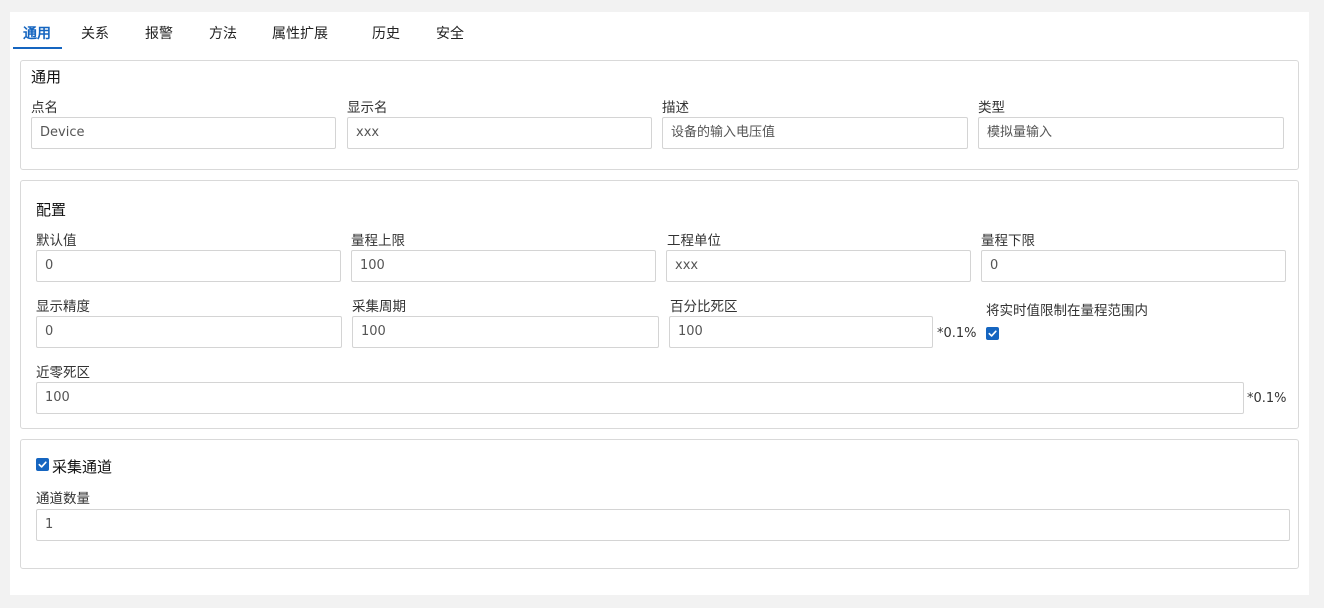  Describe the element at coordinates (957, 333) in the screenshot. I see `percent-deadband-unit: *0.1%` at that location.